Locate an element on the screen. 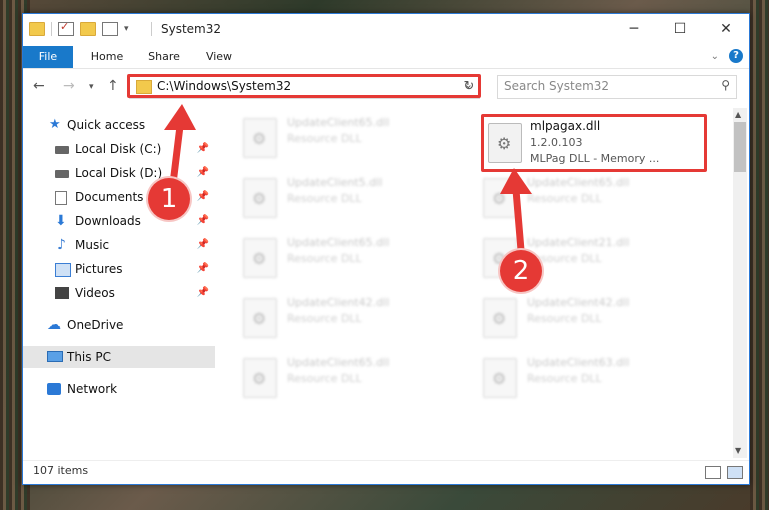  step-badge-1: 1 is located at coordinates (169, 199).